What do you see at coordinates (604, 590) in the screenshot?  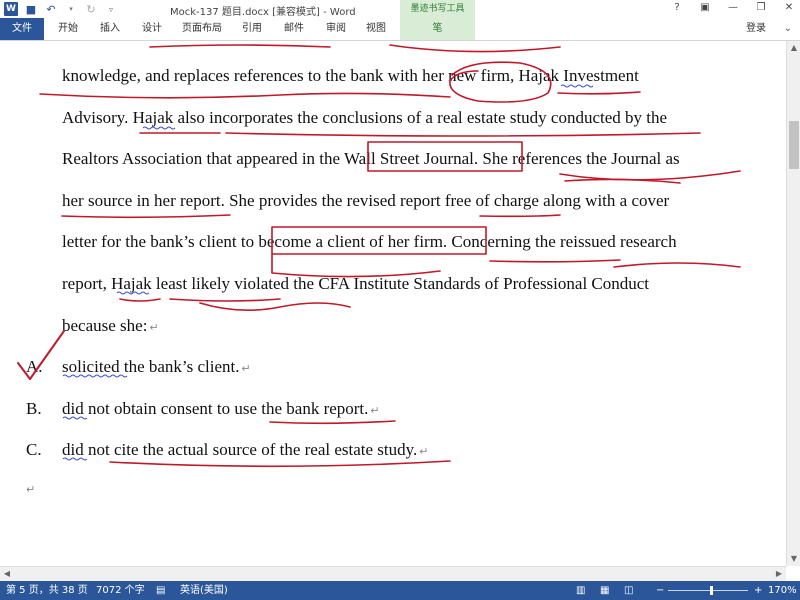 I see `print-layout-icon: ▦` at bounding box center [604, 590].